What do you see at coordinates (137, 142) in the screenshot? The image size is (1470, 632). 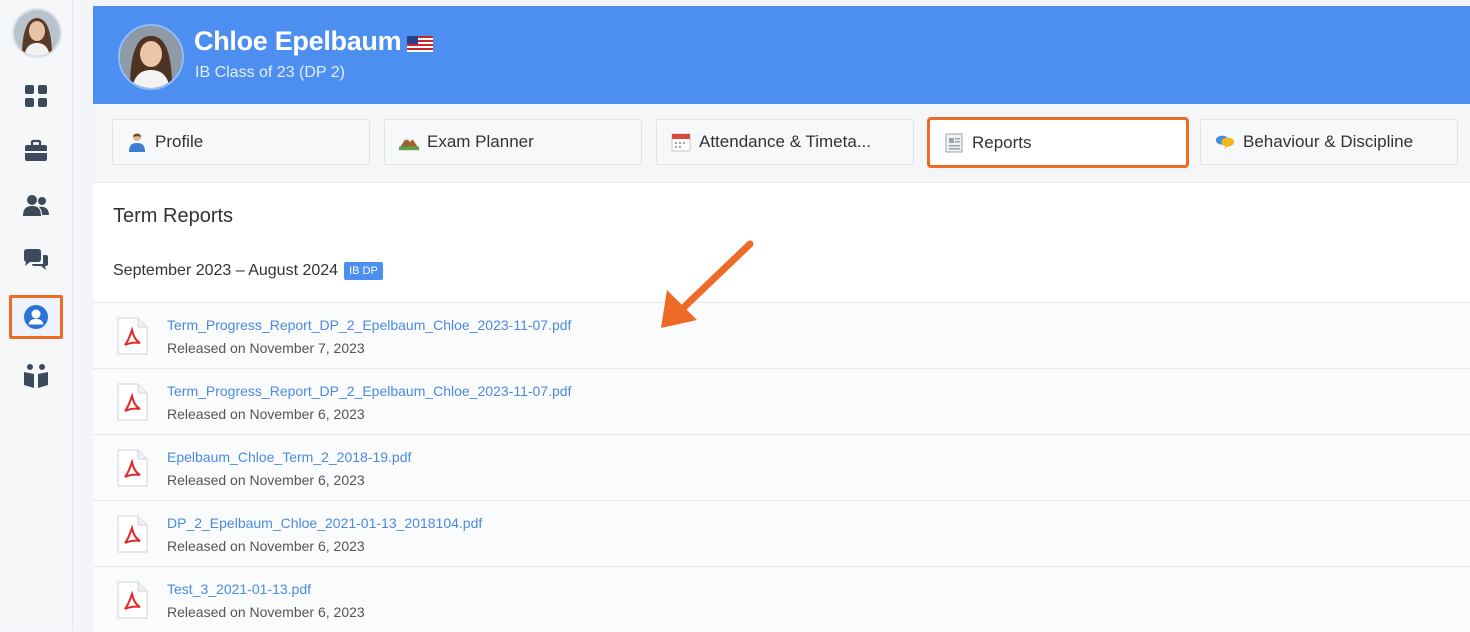 I see `profile-tab-icon` at bounding box center [137, 142].